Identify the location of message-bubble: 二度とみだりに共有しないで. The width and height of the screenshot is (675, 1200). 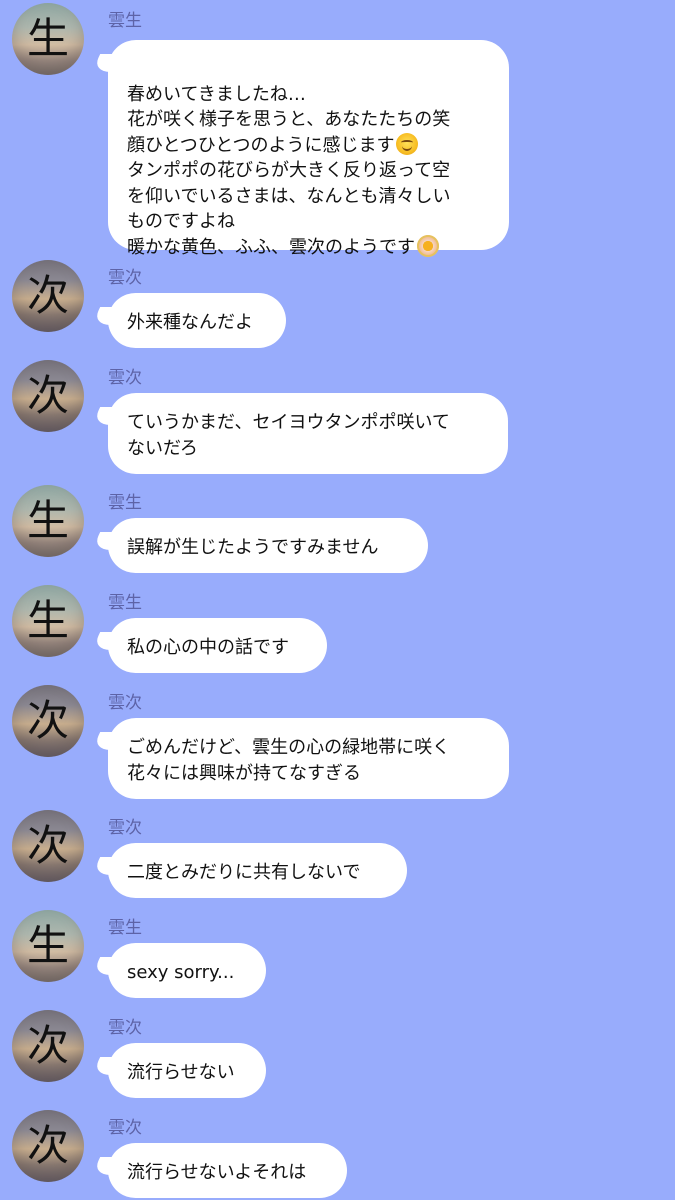
(257, 870).